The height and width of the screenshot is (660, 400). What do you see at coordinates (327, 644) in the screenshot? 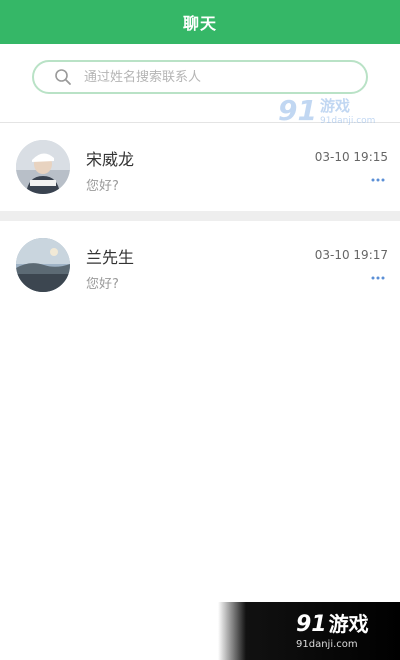
I see `watermark-bottom-url: 91danji.com` at bounding box center [327, 644].